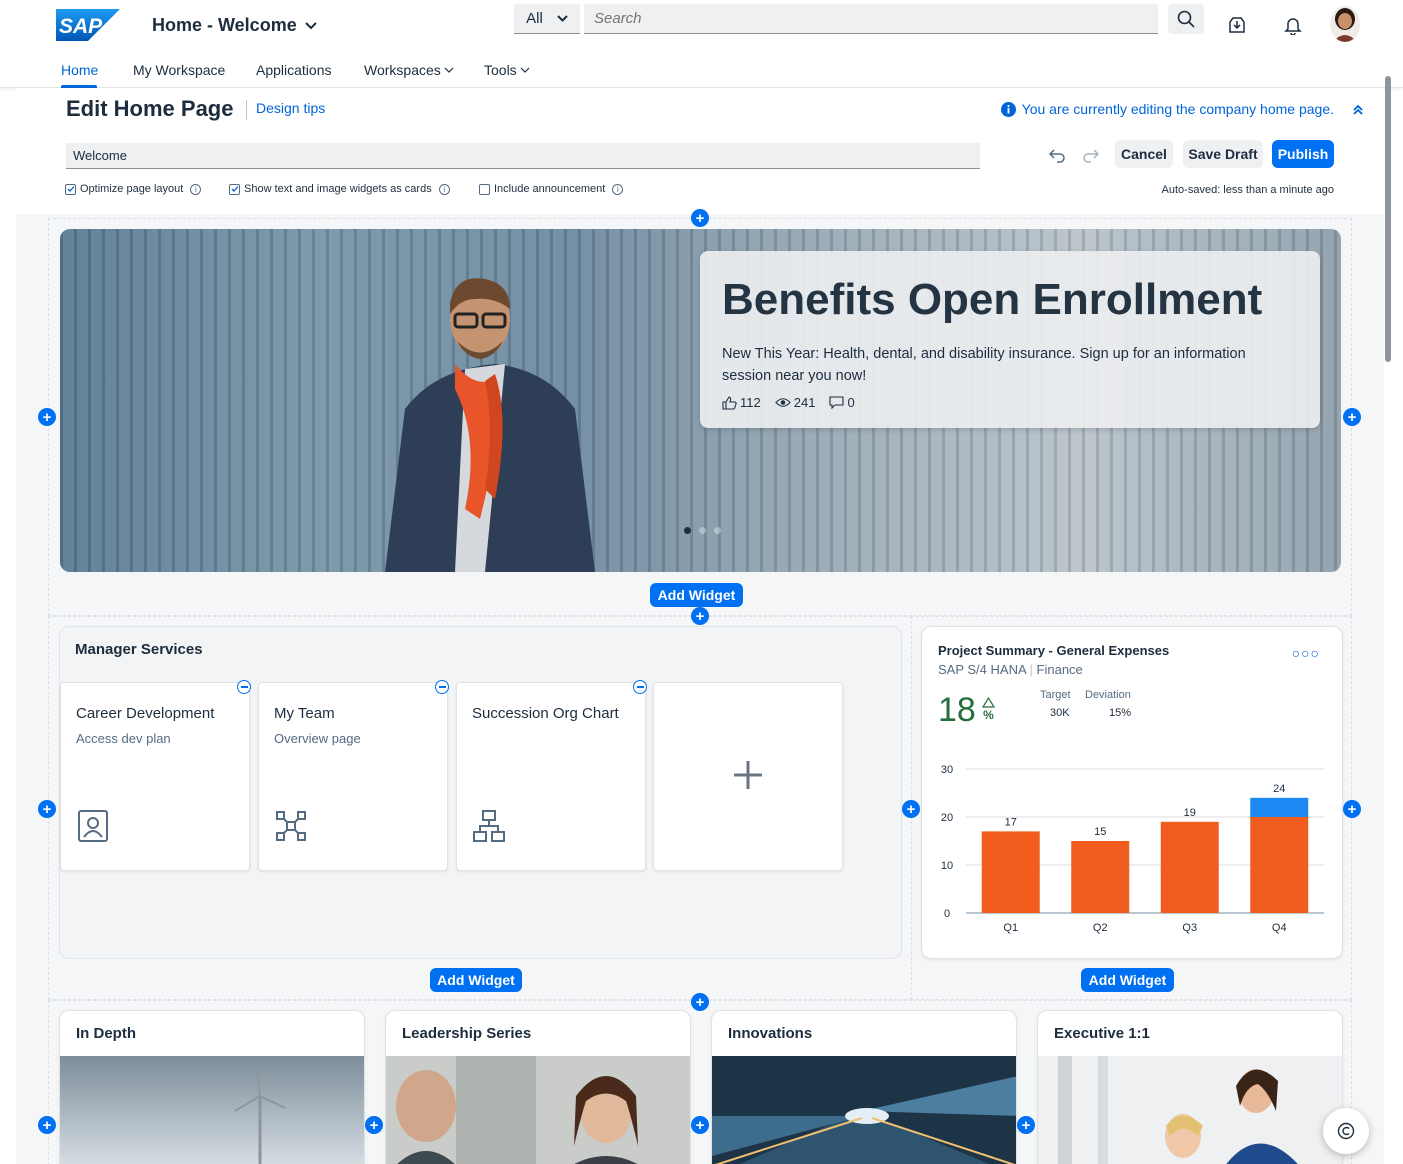 The height and width of the screenshot is (1164, 1403). What do you see at coordinates (842, 402) in the screenshot?
I see `comments-stat: 0` at bounding box center [842, 402].